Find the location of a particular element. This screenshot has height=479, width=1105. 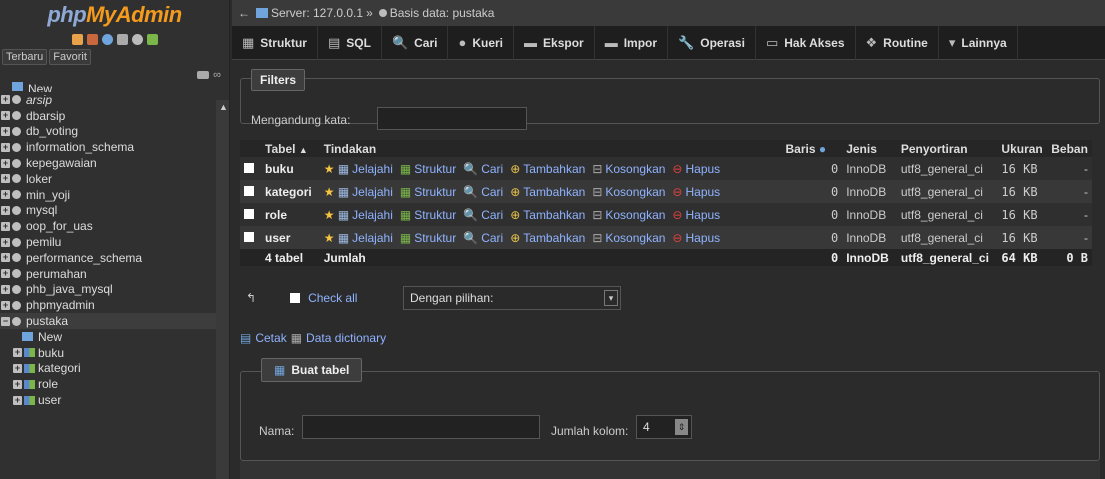

menu-routine: ❖ Routine is located at coordinates (897, 42).